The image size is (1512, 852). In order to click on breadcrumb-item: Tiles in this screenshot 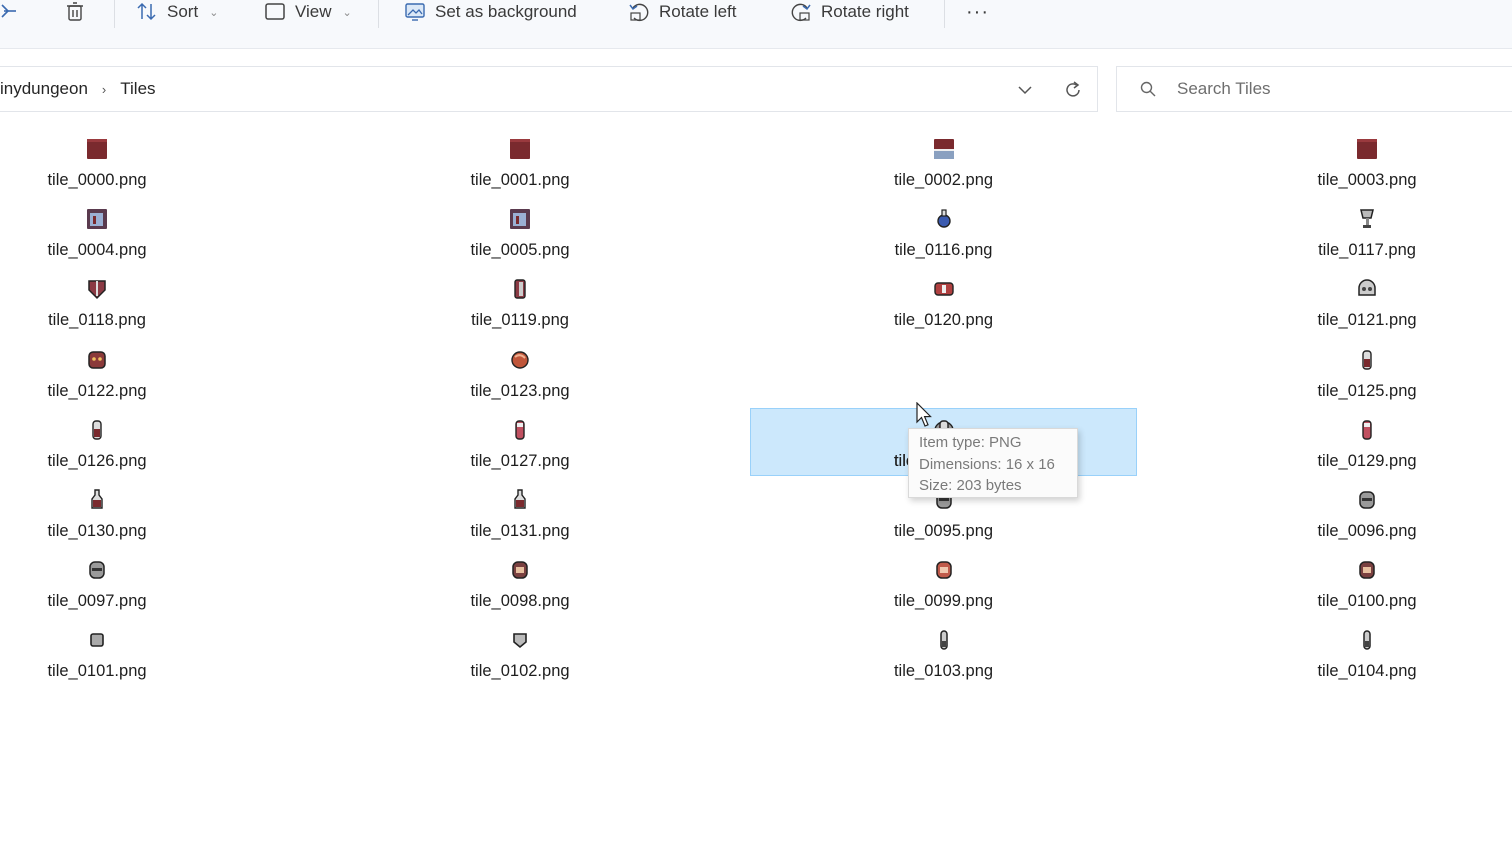, I will do `click(137, 89)`.